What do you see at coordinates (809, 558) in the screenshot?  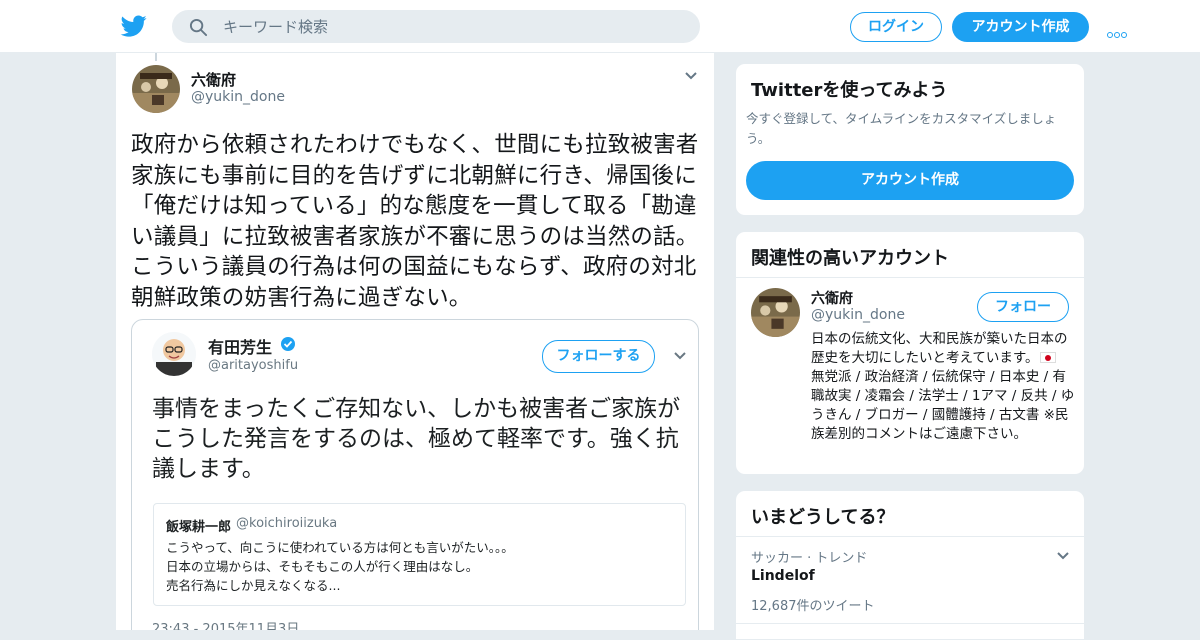 I see `trend-category: サッカー · トレンド` at bounding box center [809, 558].